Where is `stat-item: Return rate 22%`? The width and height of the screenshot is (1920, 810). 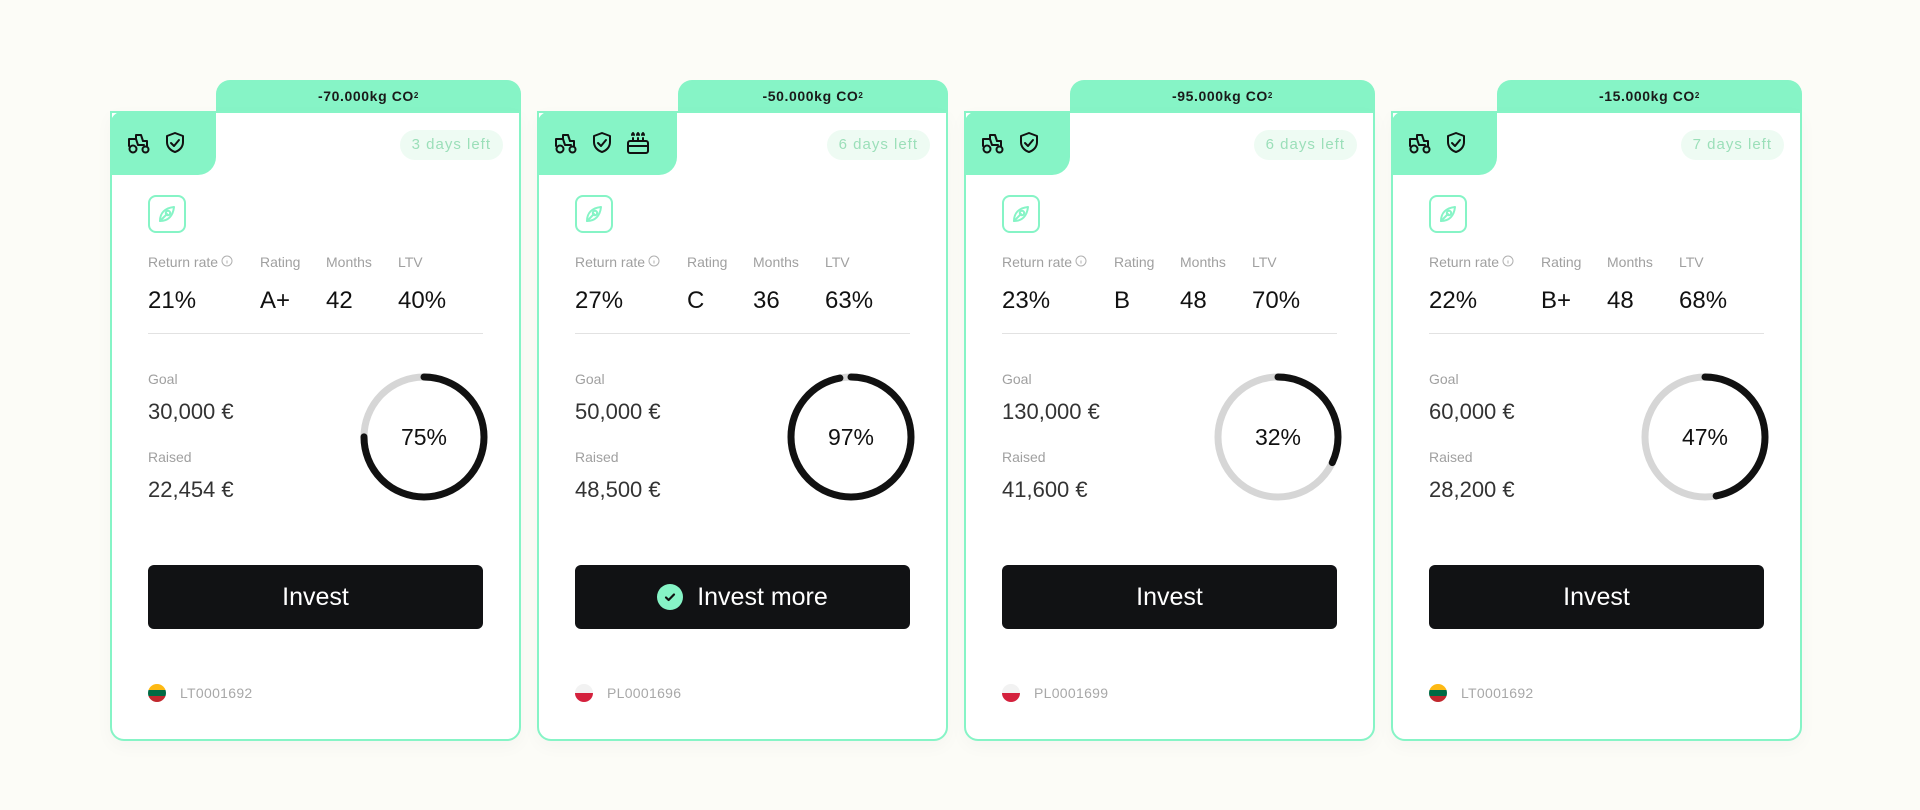
stat-item: Return rate 22% is located at coordinates (1471, 284).